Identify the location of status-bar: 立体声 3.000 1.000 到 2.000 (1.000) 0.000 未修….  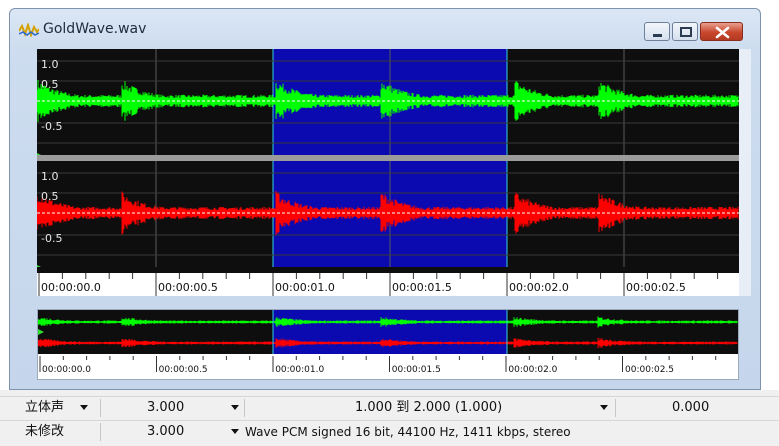
(389, 418).